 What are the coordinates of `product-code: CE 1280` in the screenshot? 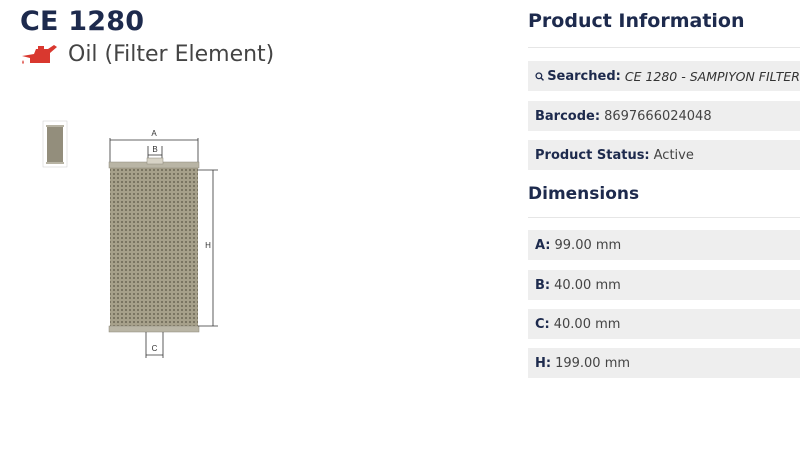 It's located at (82, 21).